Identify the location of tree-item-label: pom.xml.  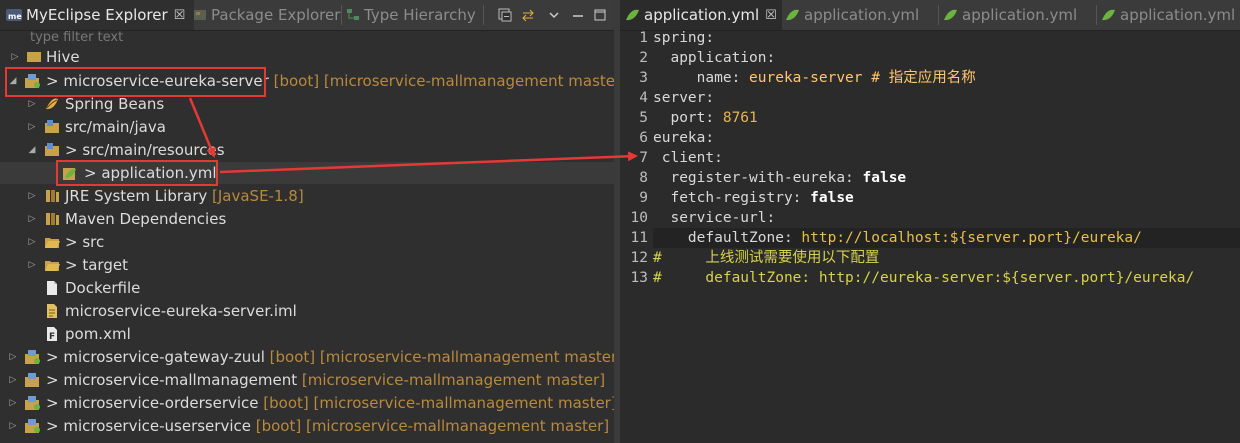
(98, 334).